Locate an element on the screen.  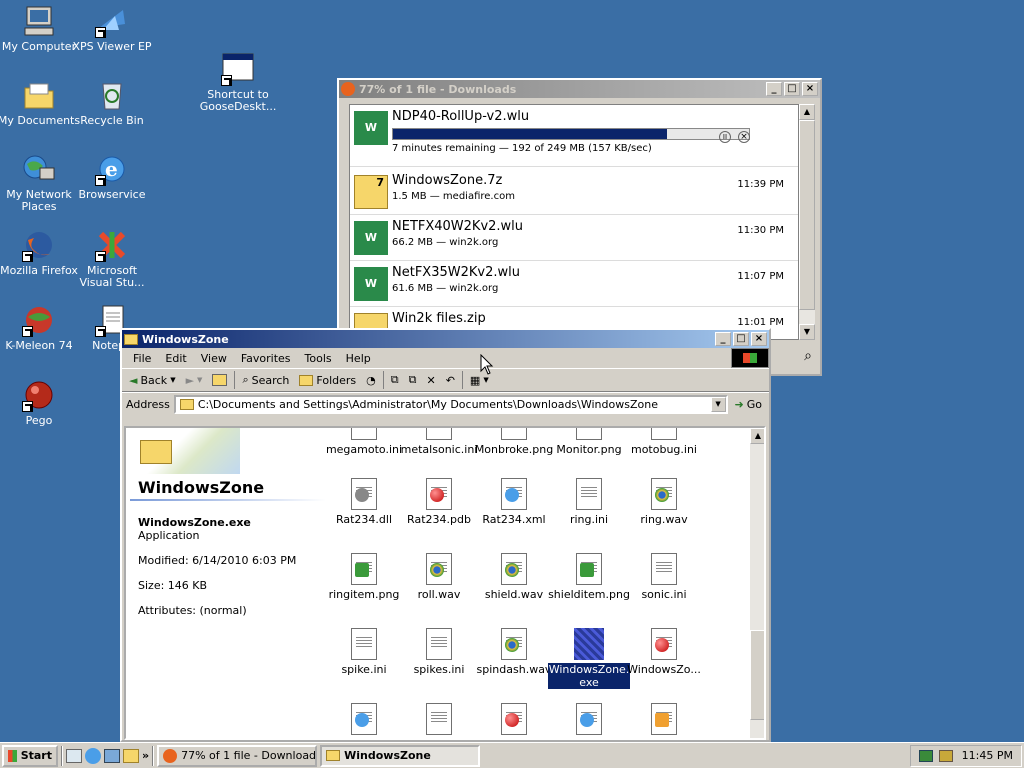
file-item: motobug.ini is located at coordinates (664, 442).